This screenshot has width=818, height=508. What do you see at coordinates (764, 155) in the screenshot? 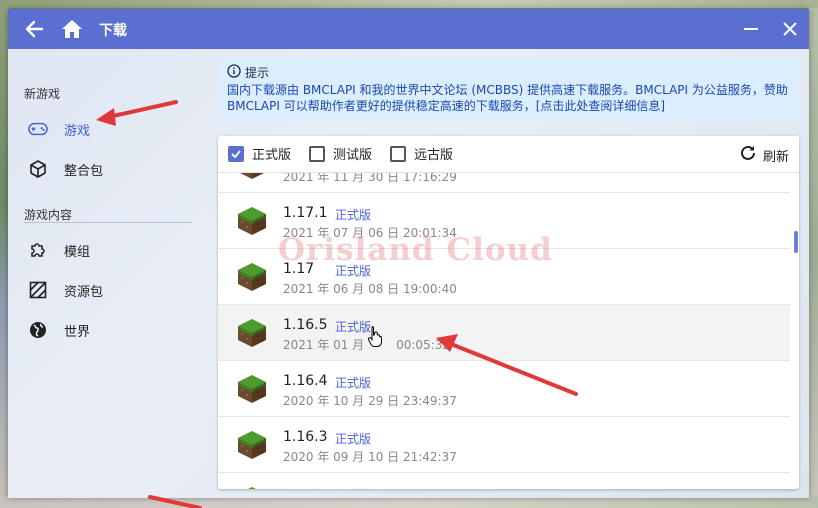
I see `refresh-button: 刷新` at bounding box center [764, 155].